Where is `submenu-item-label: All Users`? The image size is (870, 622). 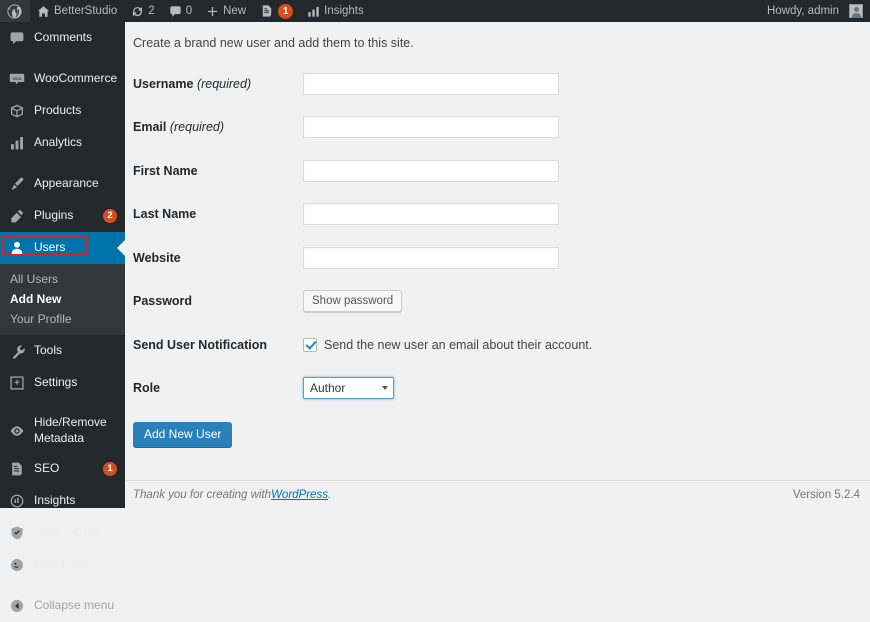 submenu-item-label: All Users is located at coordinates (34, 279).